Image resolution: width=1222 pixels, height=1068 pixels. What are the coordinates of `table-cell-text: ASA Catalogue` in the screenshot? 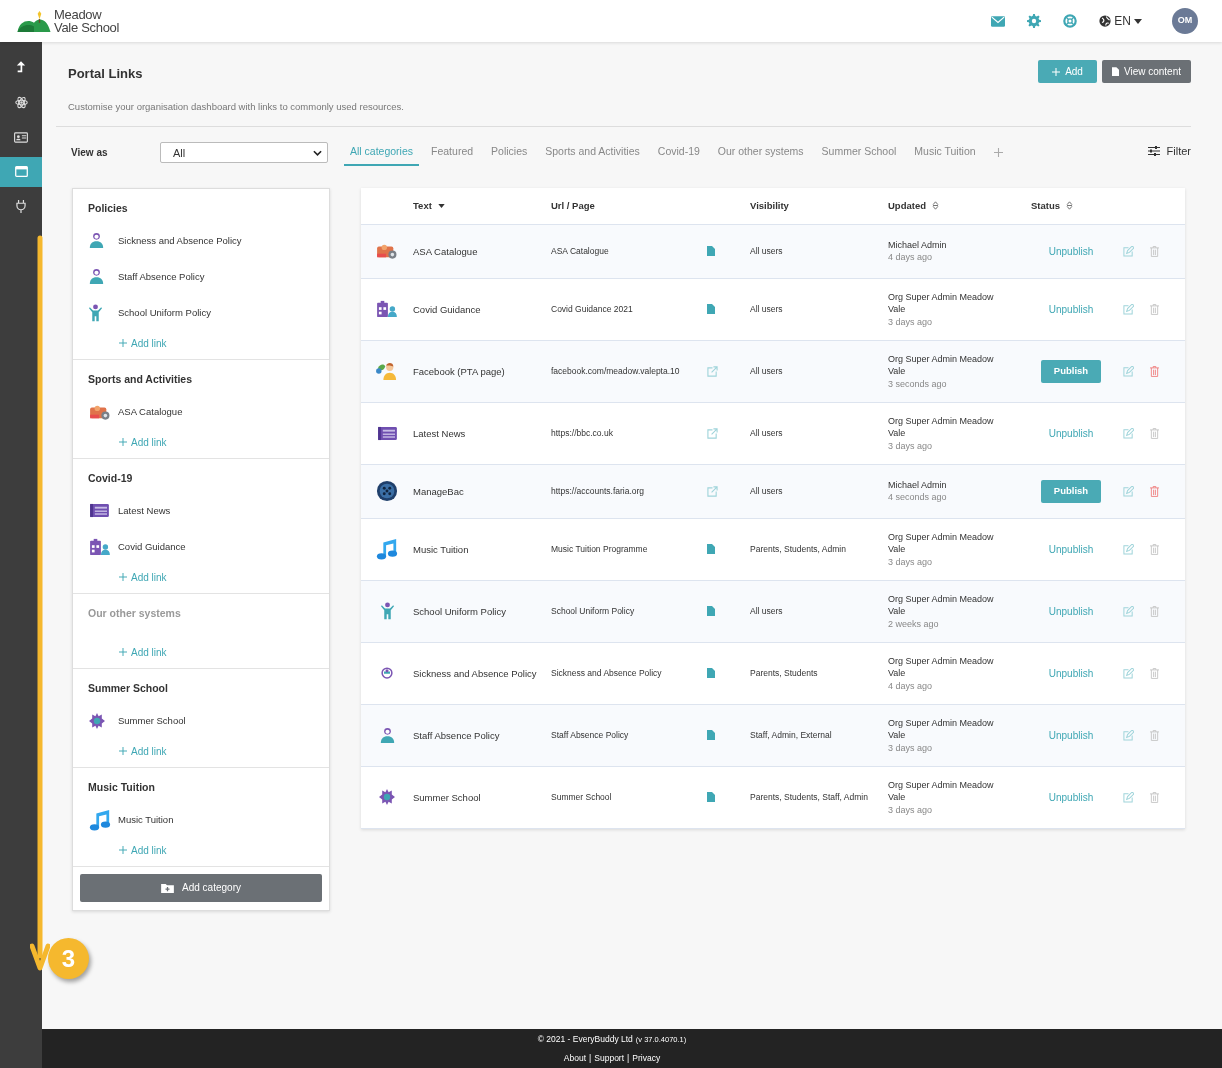 It's located at (446, 251).